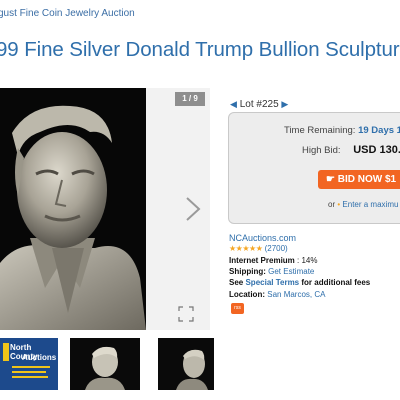 This screenshot has width=400, height=400. I want to click on time-remaining-label: Time Remaining:, so click(320, 130).